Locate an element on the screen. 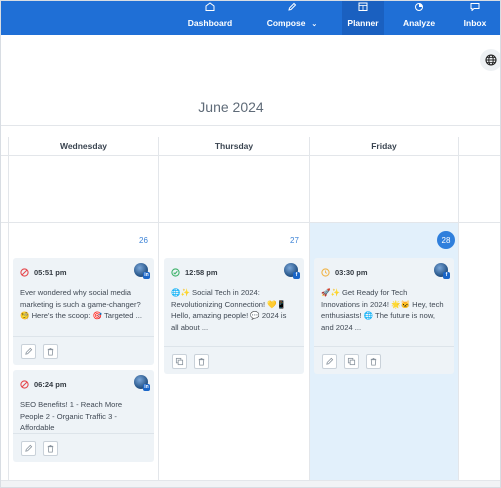  post-time-label: 05:51 pm is located at coordinates (50, 272).